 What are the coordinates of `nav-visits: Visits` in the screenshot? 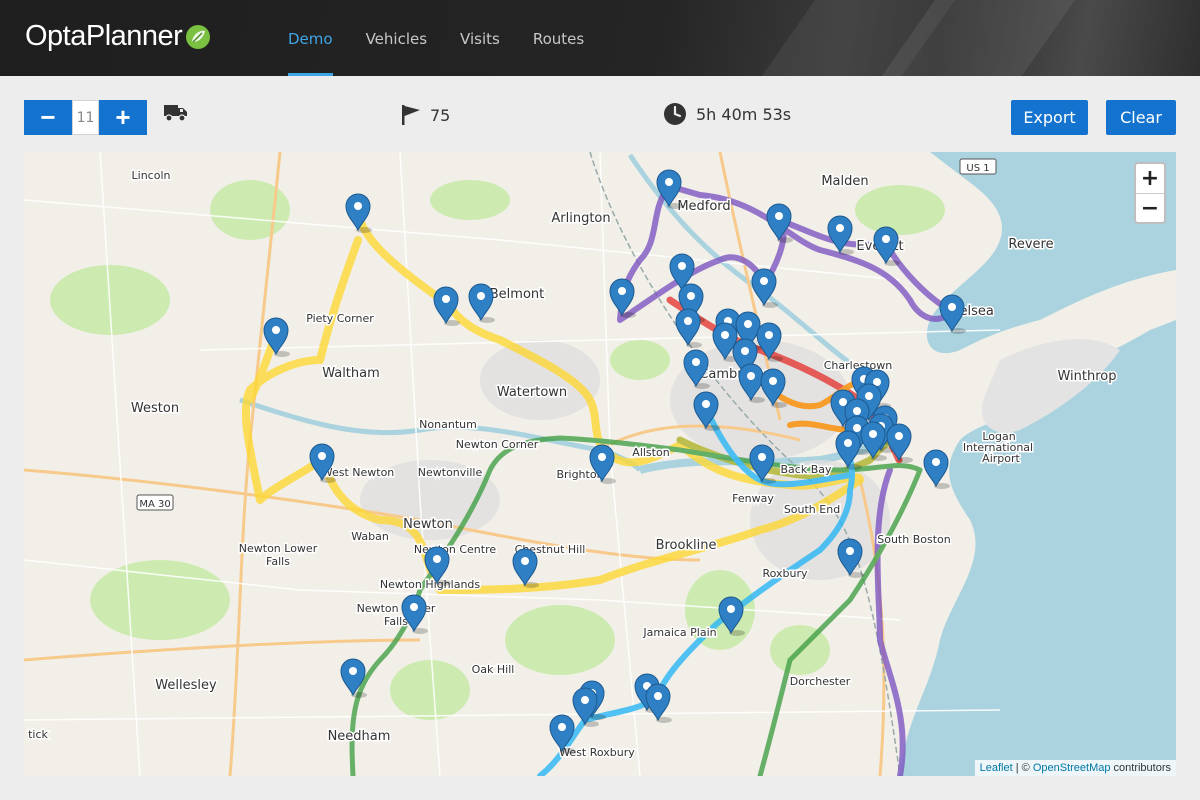 It's located at (480, 38).